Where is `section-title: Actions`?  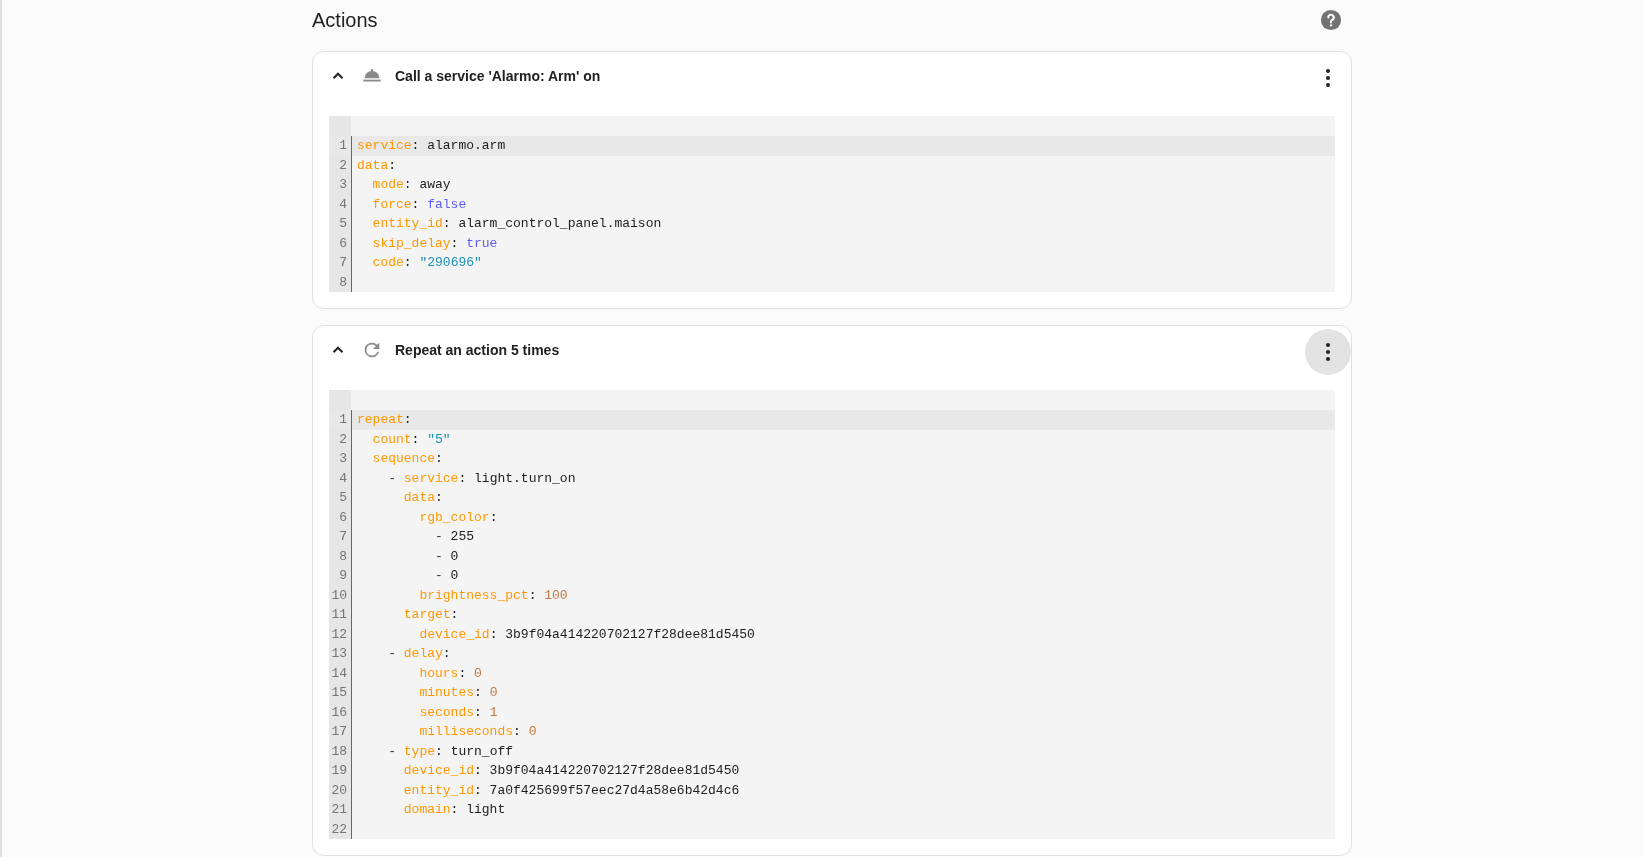
section-title: Actions is located at coordinates (345, 20).